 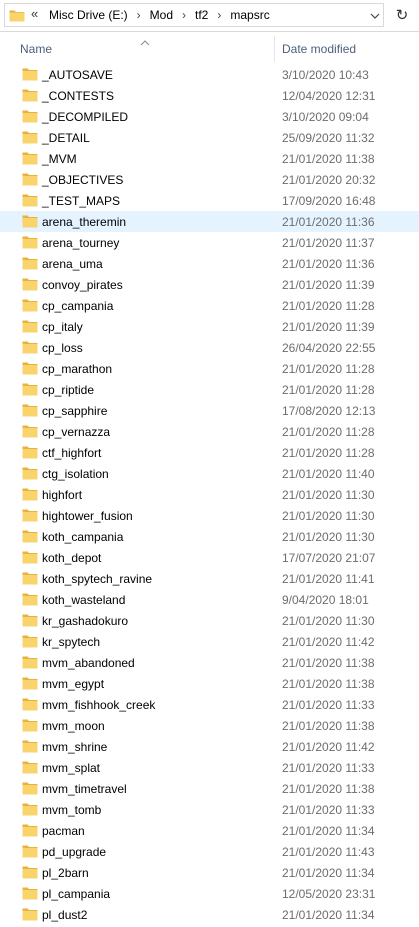 What do you see at coordinates (76, 894) in the screenshot?
I see `file-name: pl_campania` at bounding box center [76, 894].